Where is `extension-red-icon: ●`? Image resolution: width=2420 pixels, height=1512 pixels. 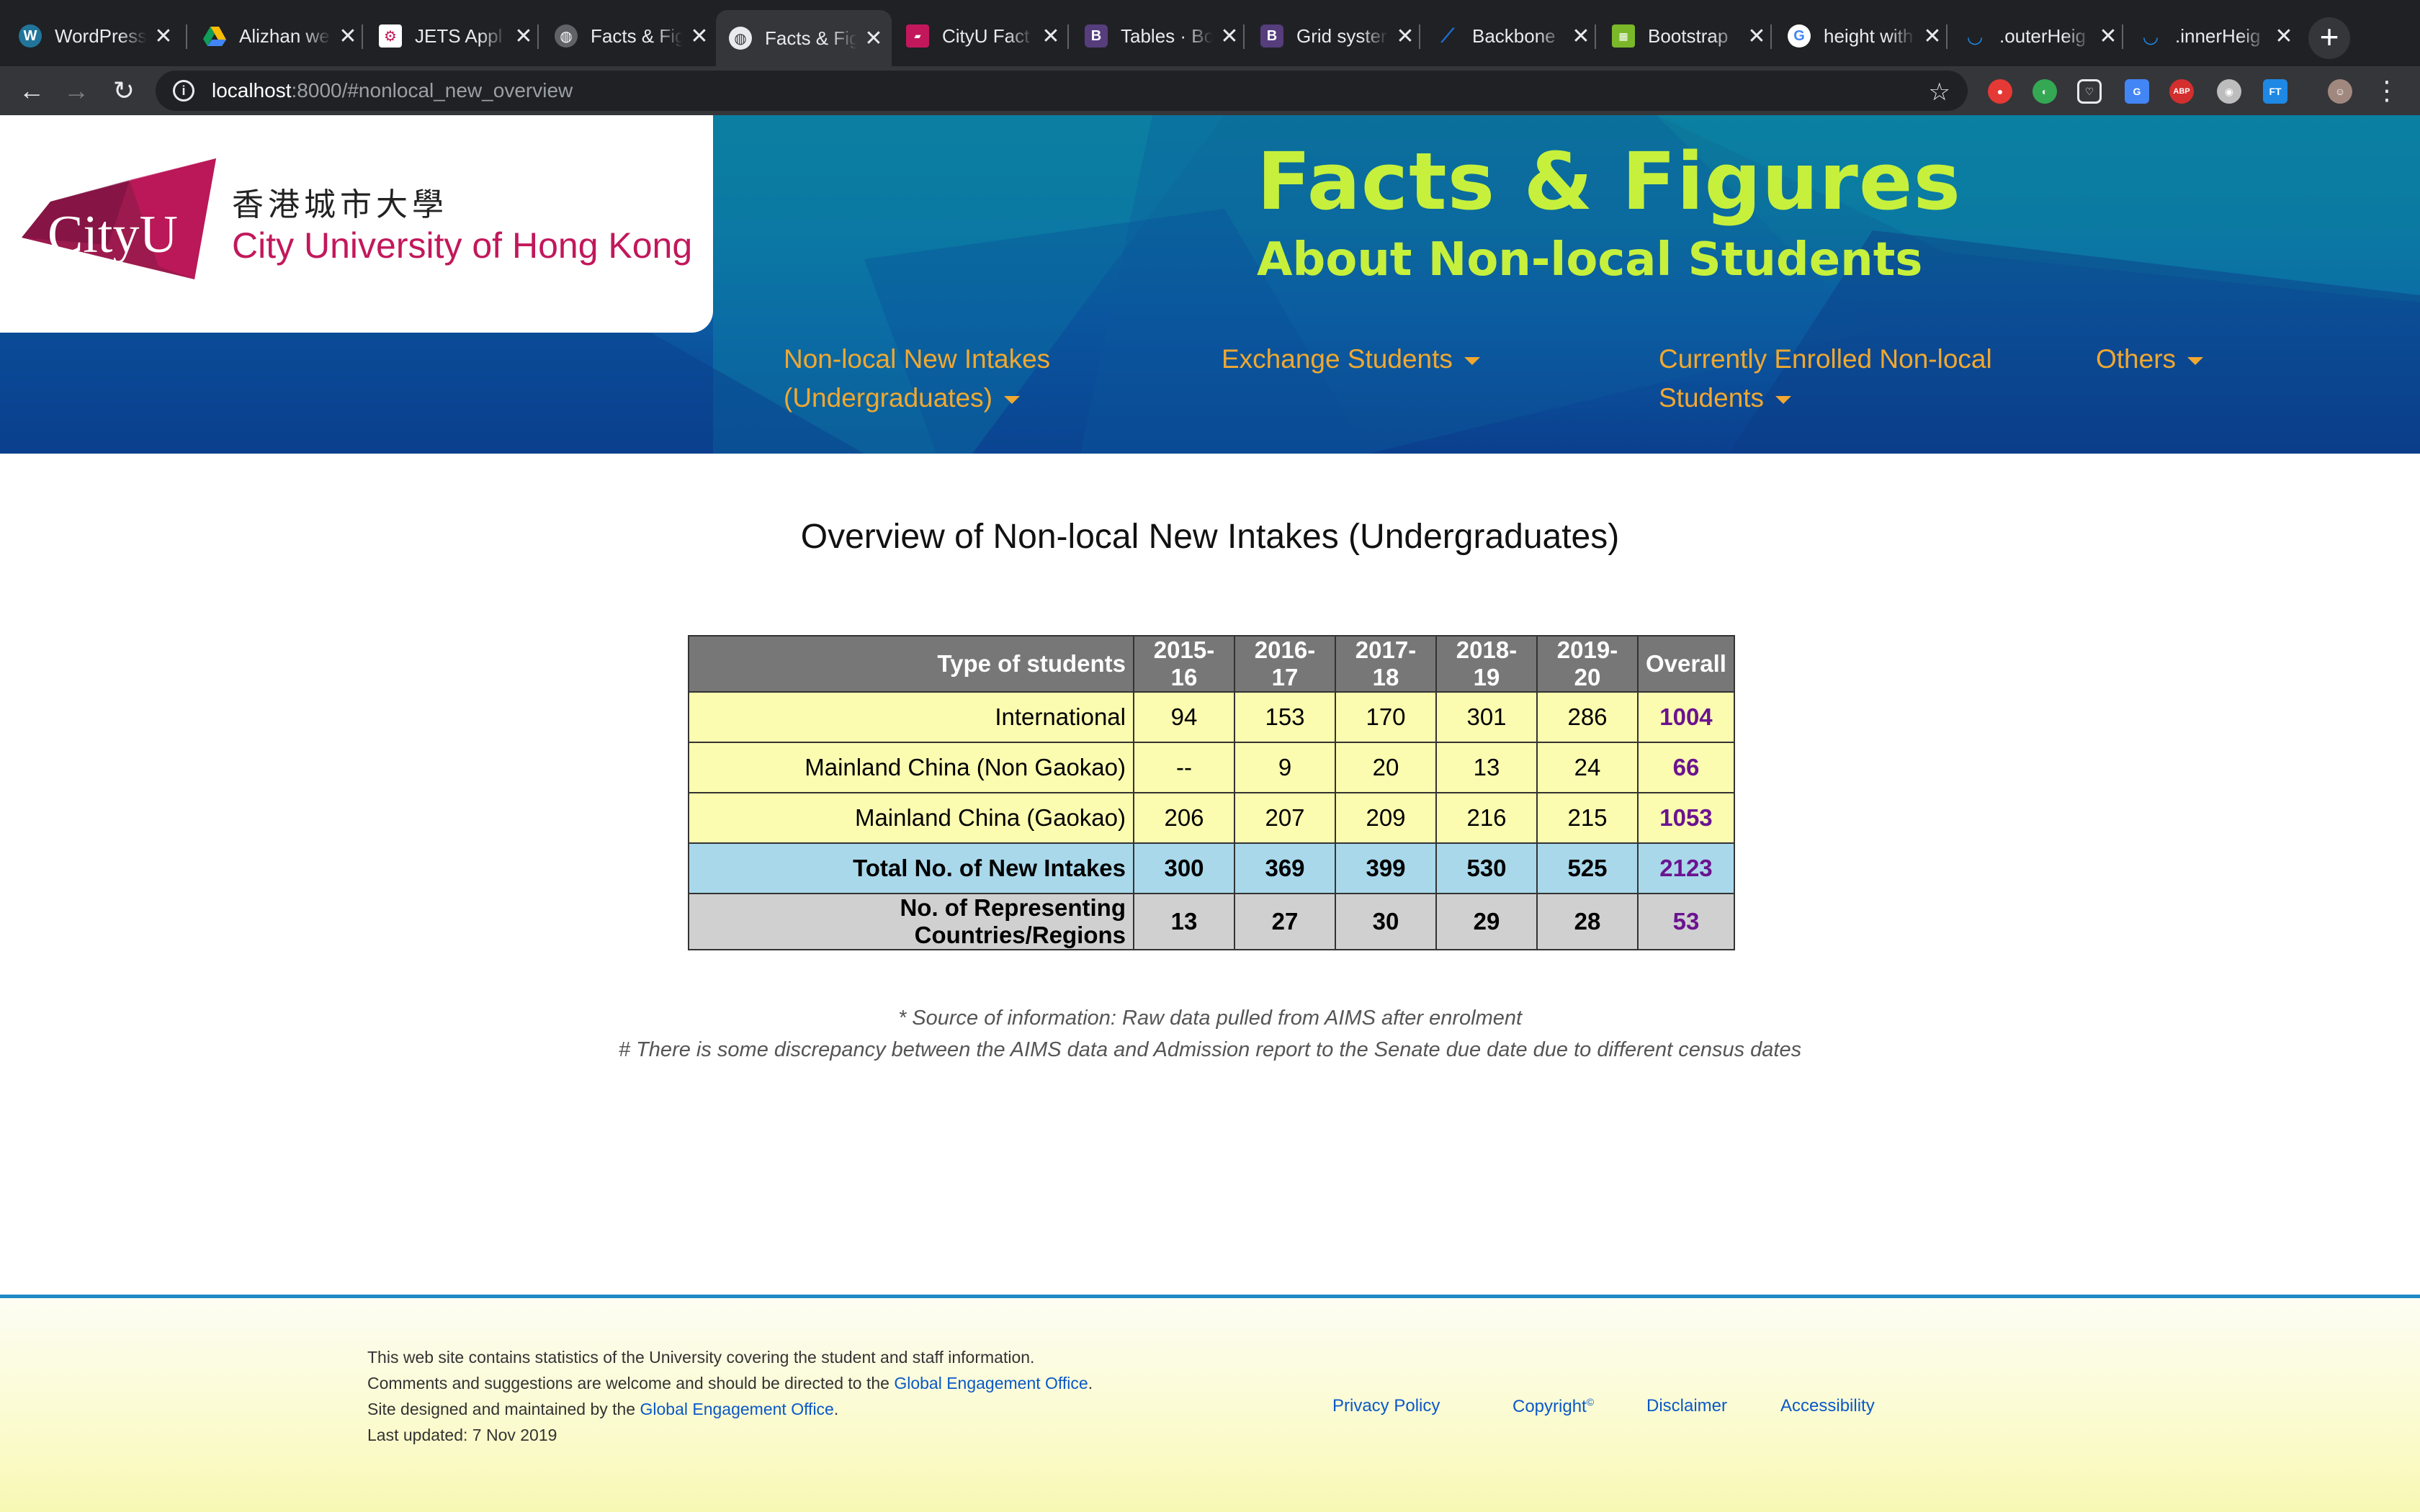
extension-red-icon: ● is located at coordinates (2000, 91).